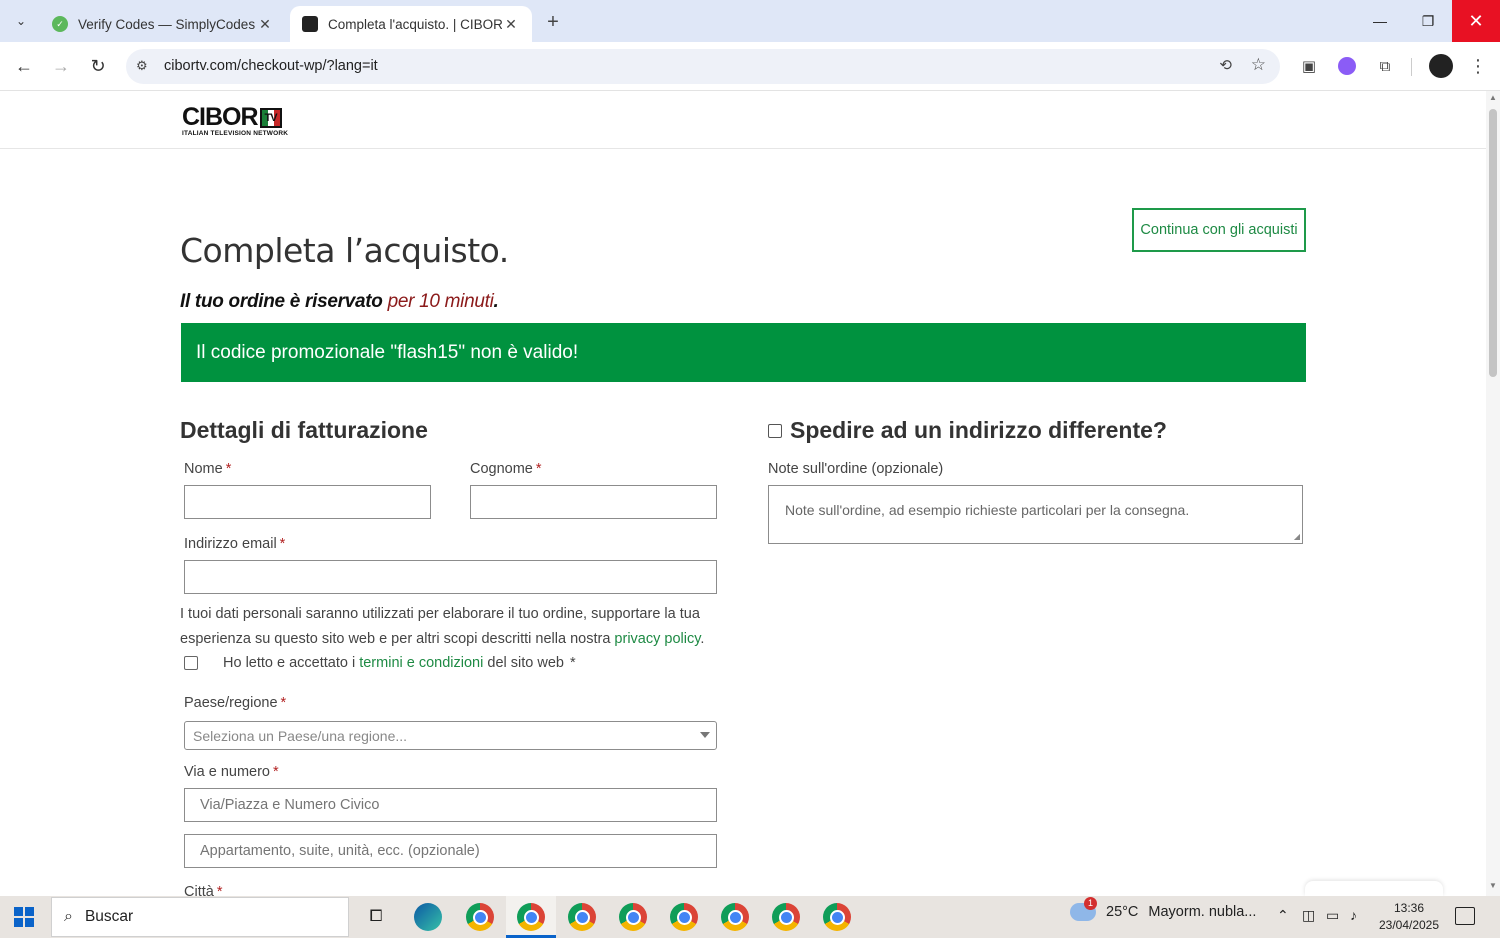 The width and height of the screenshot is (1500, 938). I want to click on restore-icon: ❐, so click(1428, 21).